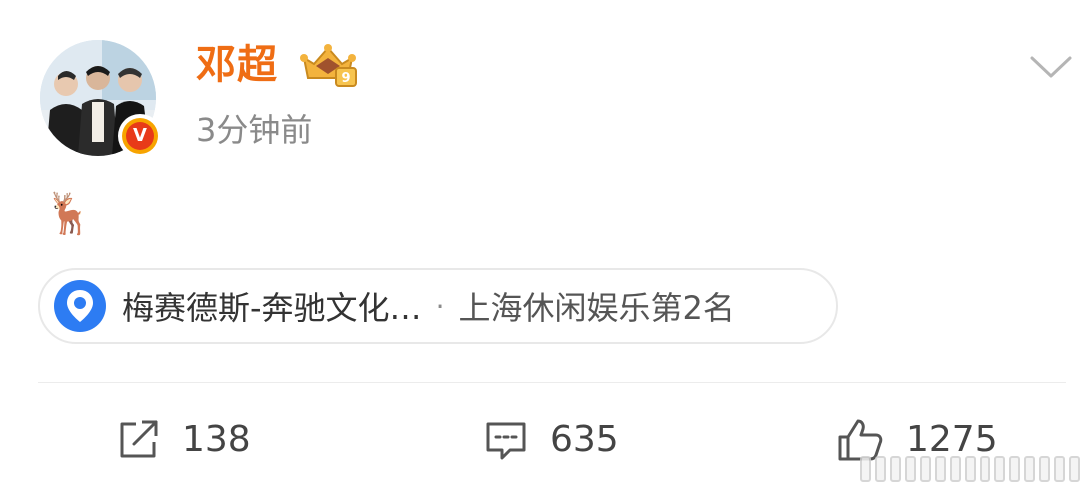  I want to click on watermark, so click(970, 464).